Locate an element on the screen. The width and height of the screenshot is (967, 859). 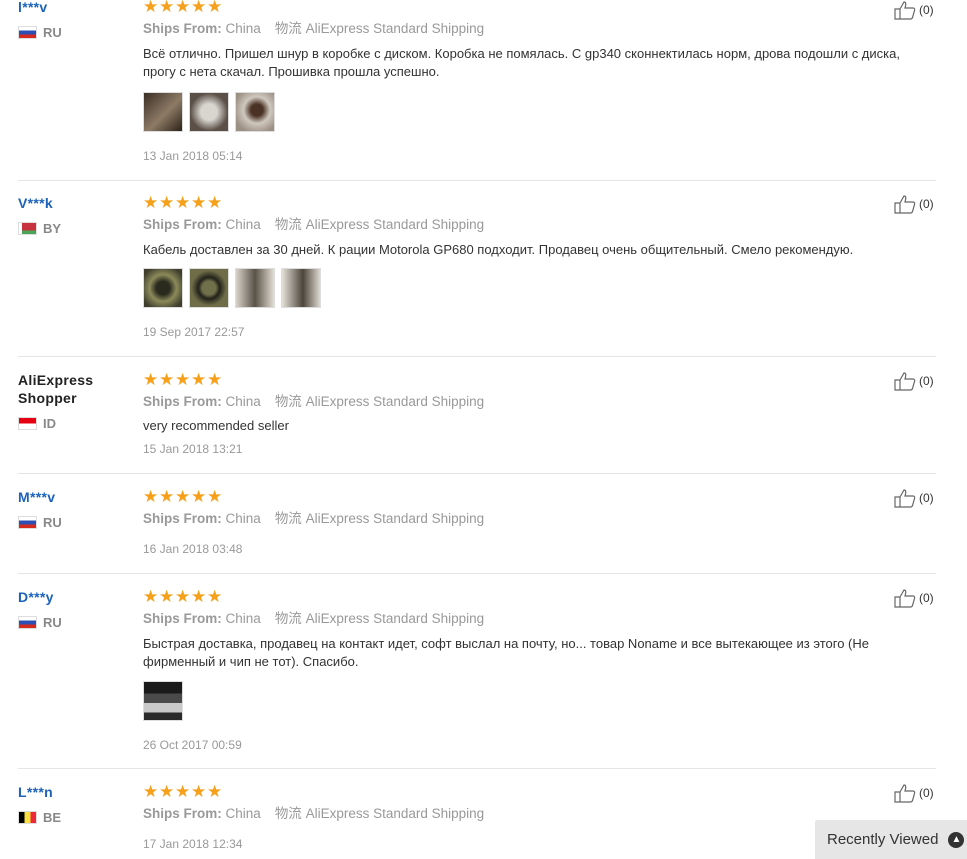
reviewer-info: M***v RU is located at coordinates (75, 509).